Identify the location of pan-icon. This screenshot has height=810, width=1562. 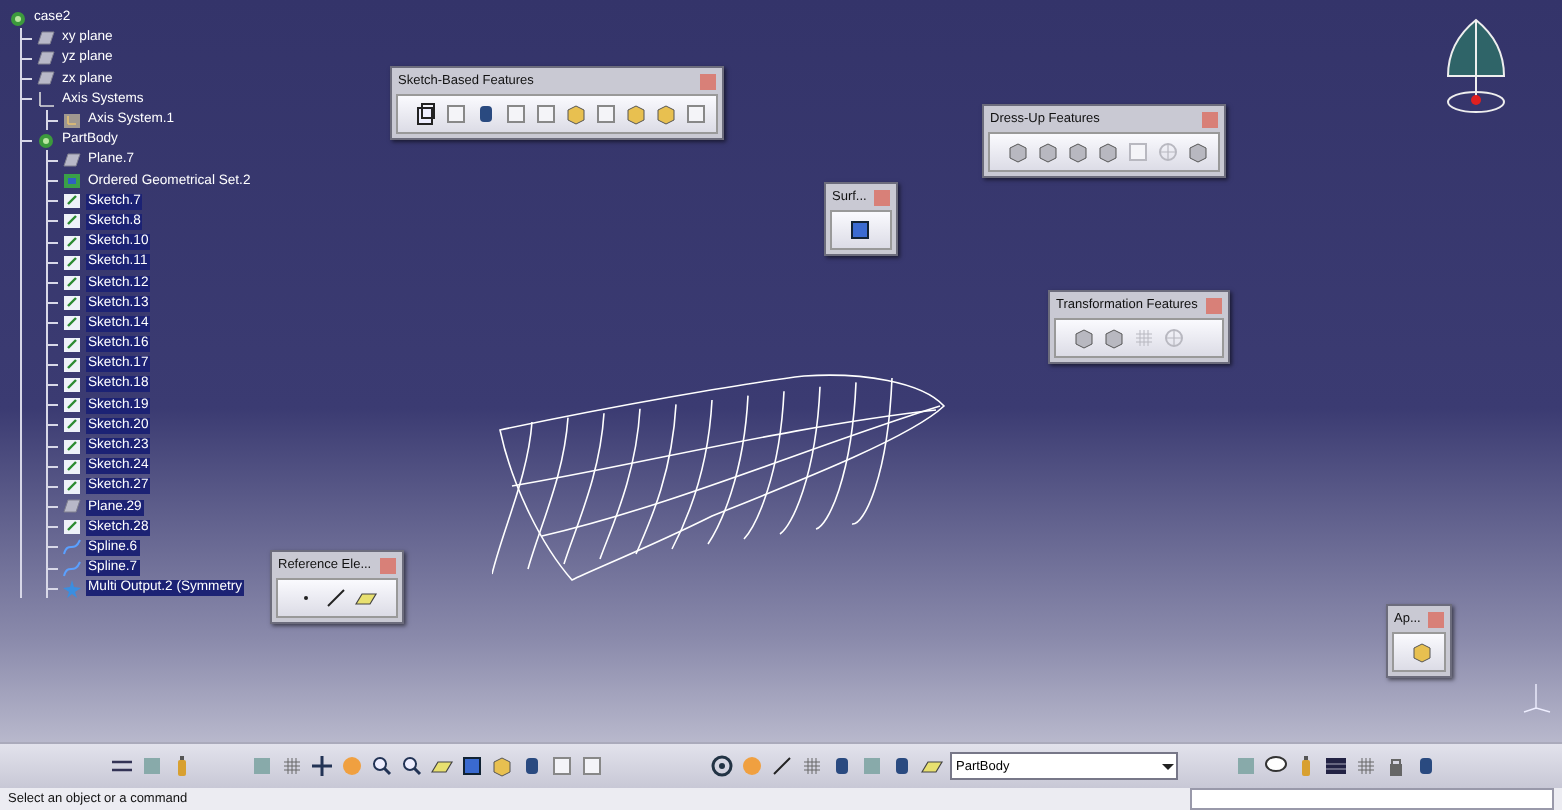
(322, 766).